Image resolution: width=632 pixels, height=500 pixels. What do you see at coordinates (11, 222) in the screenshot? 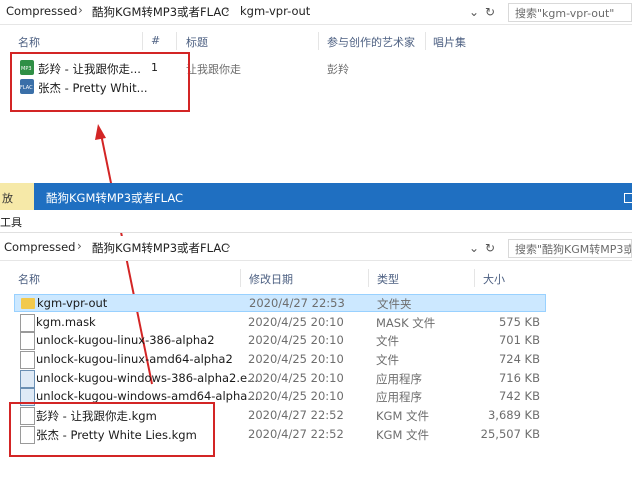
I see `ribbon-tools-label: 工具` at bounding box center [11, 222].